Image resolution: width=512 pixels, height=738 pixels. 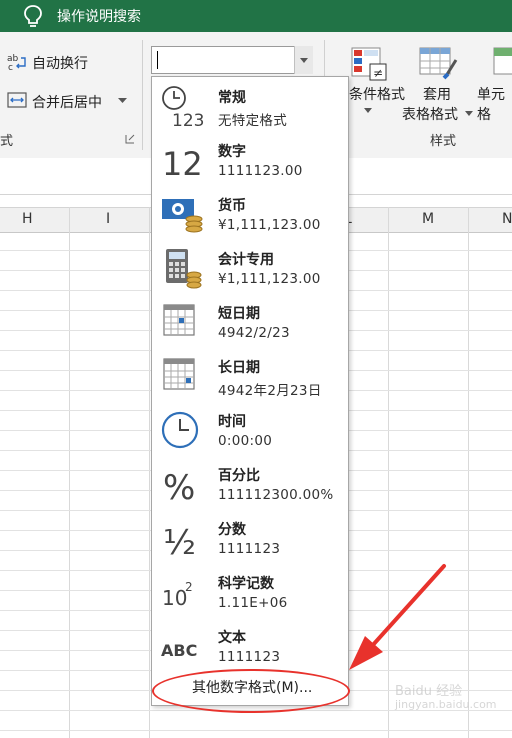 What do you see at coordinates (27, 219) in the screenshot?
I see `column-header-h: H` at bounding box center [27, 219].